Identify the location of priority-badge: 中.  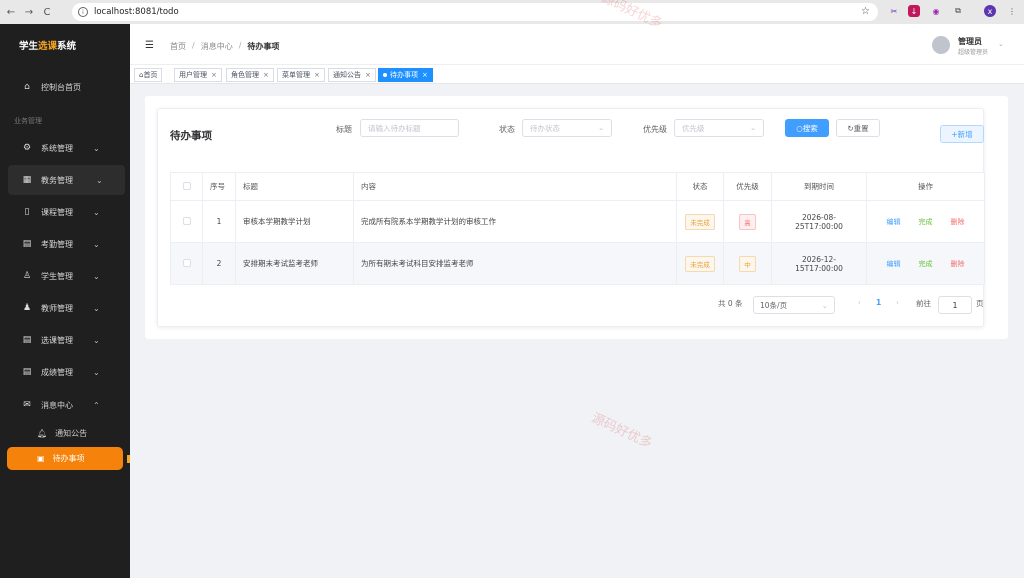
(747, 263).